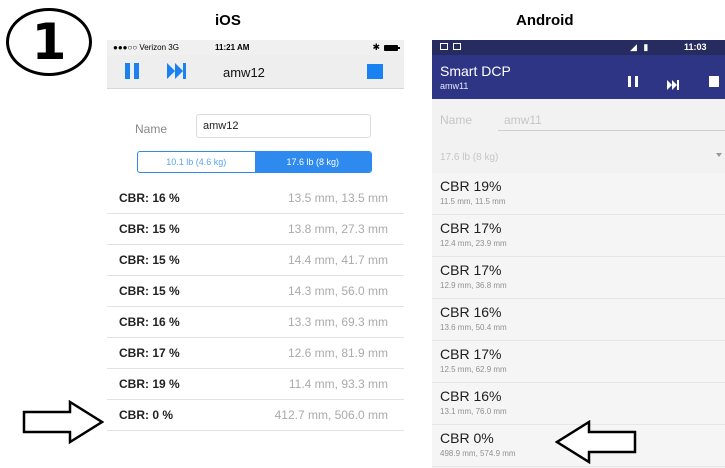 This screenshot has height=468, width=725. I want to click on list-item: CBR 17% 12.9 mm, 36.8 mm, so click(578, 278).